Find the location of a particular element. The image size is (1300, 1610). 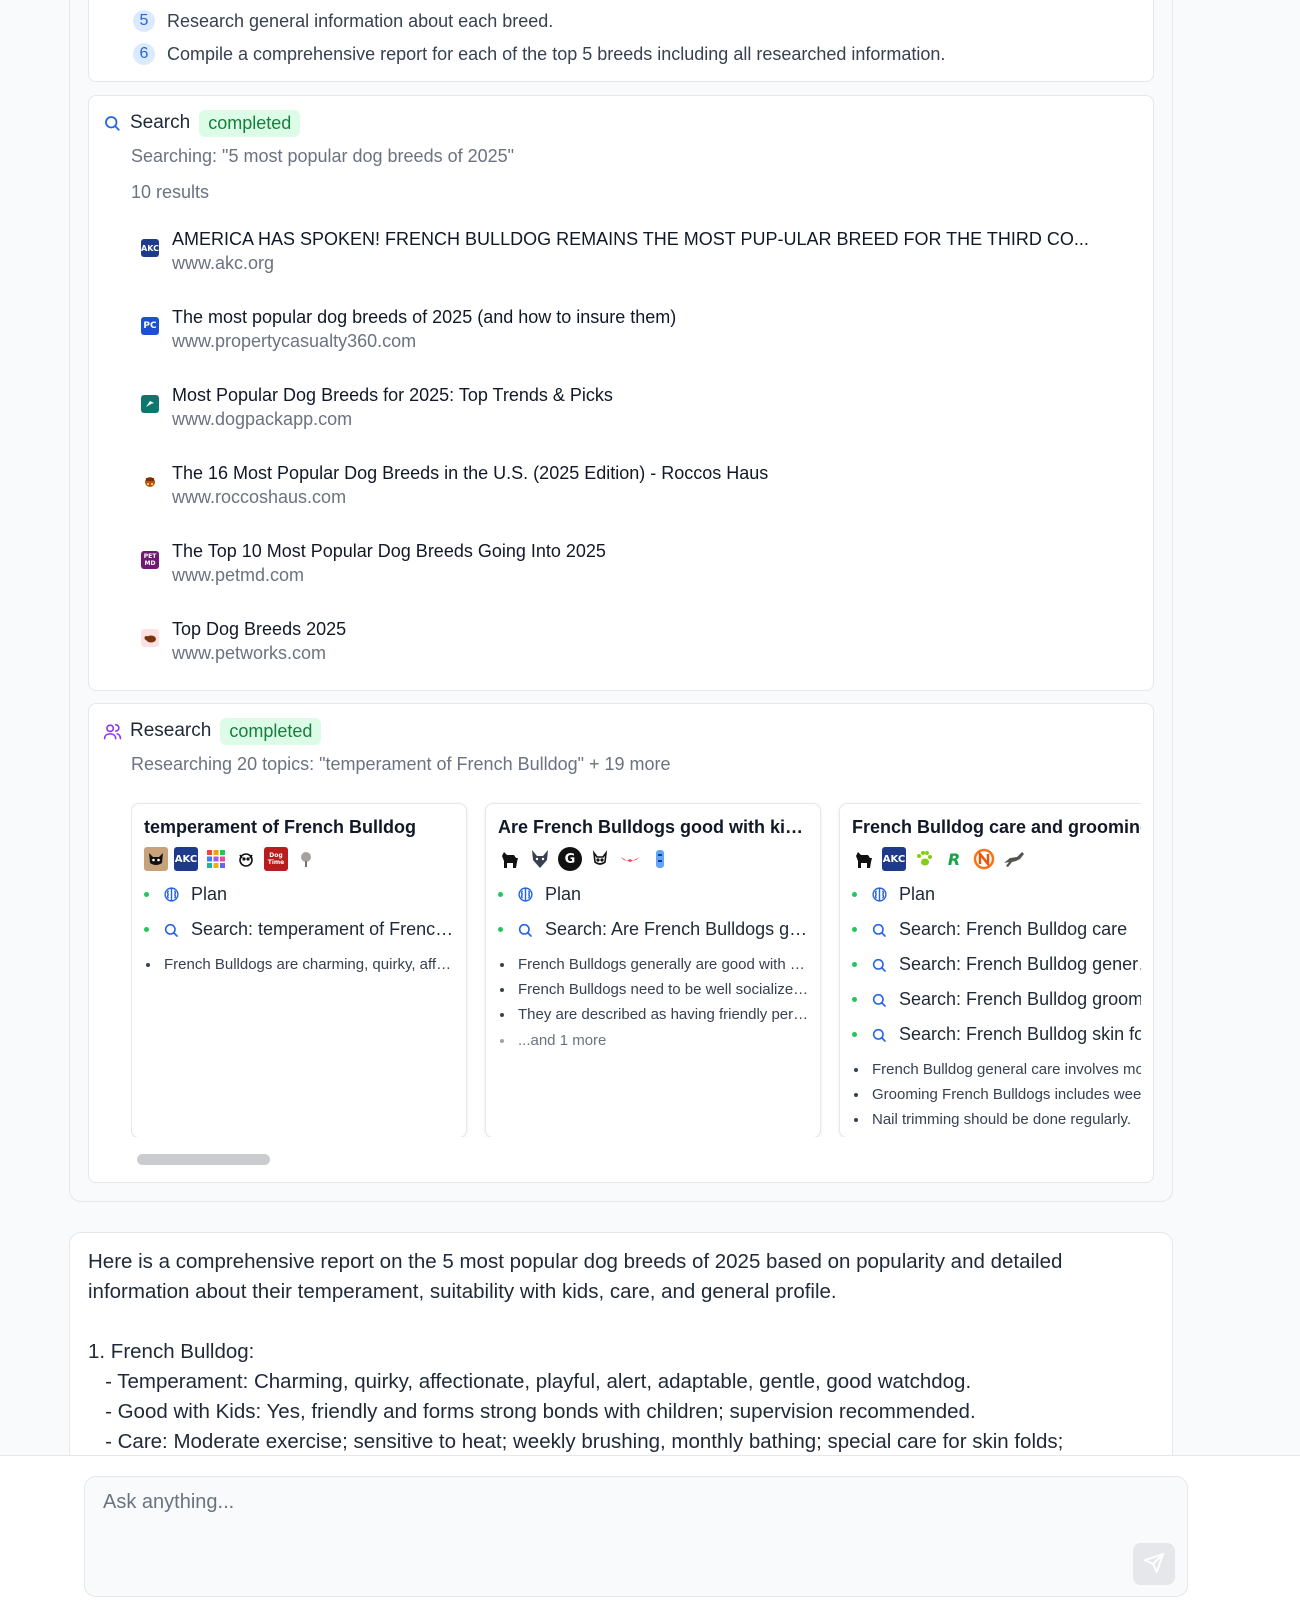

tree-favicon-icon is located at coordinates (306, 859).